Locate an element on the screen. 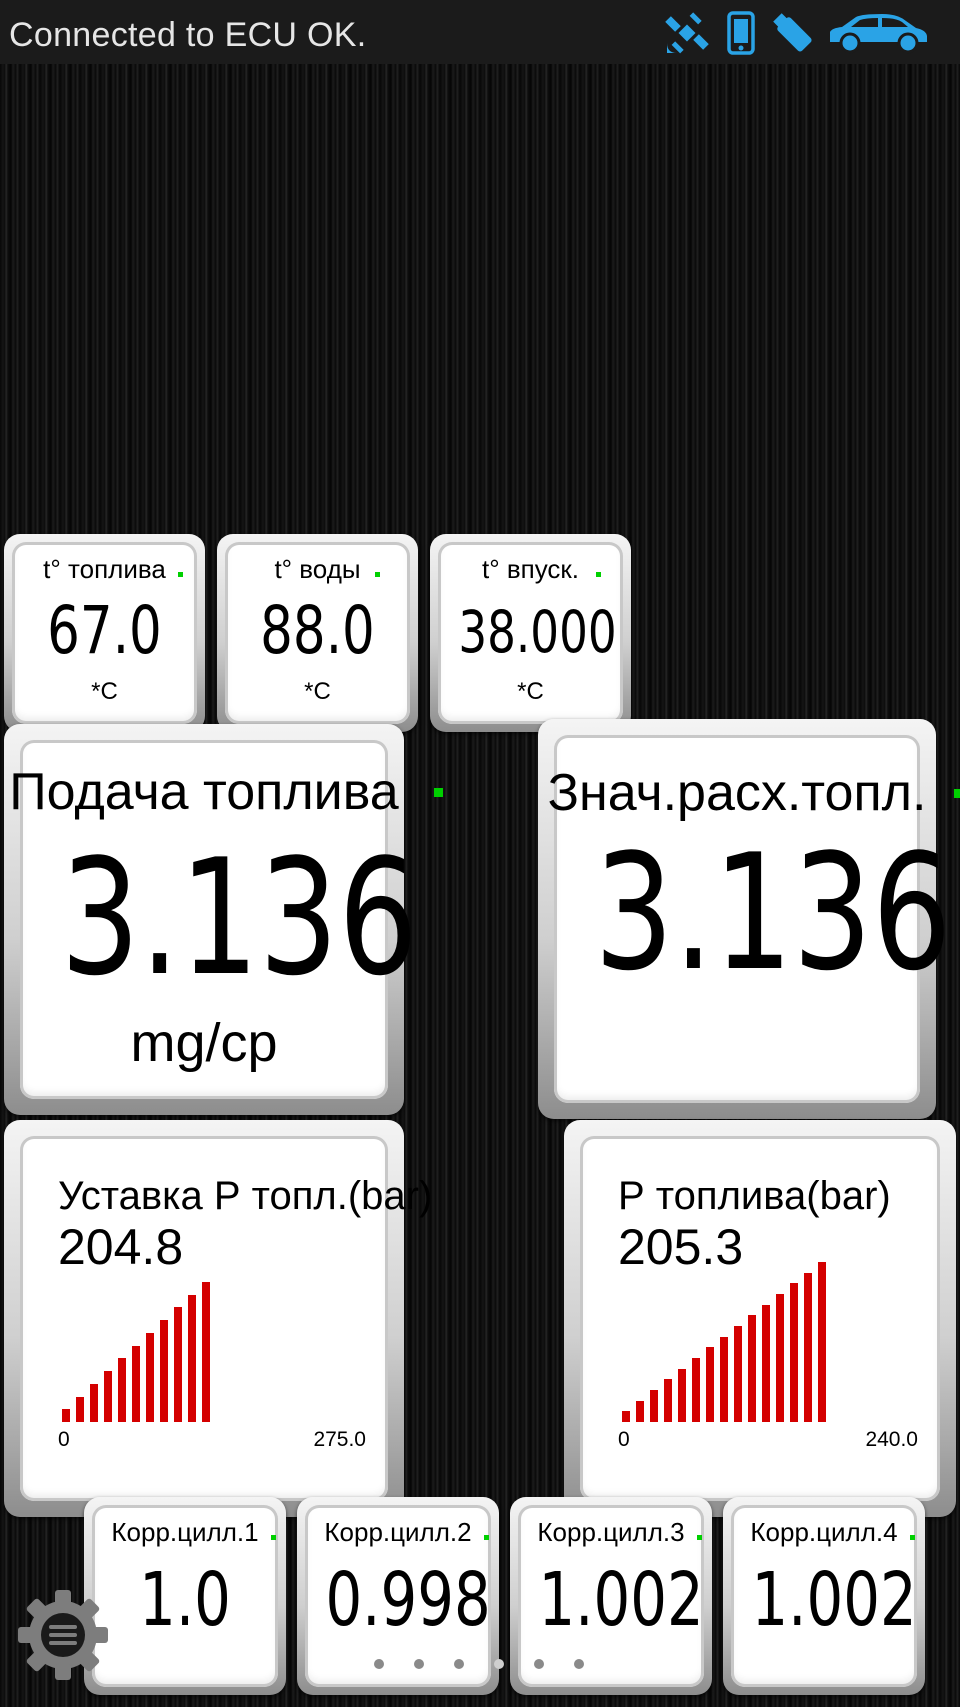  gauge-label: Корр.цилл.2 is located at coordinates (398, 1532).